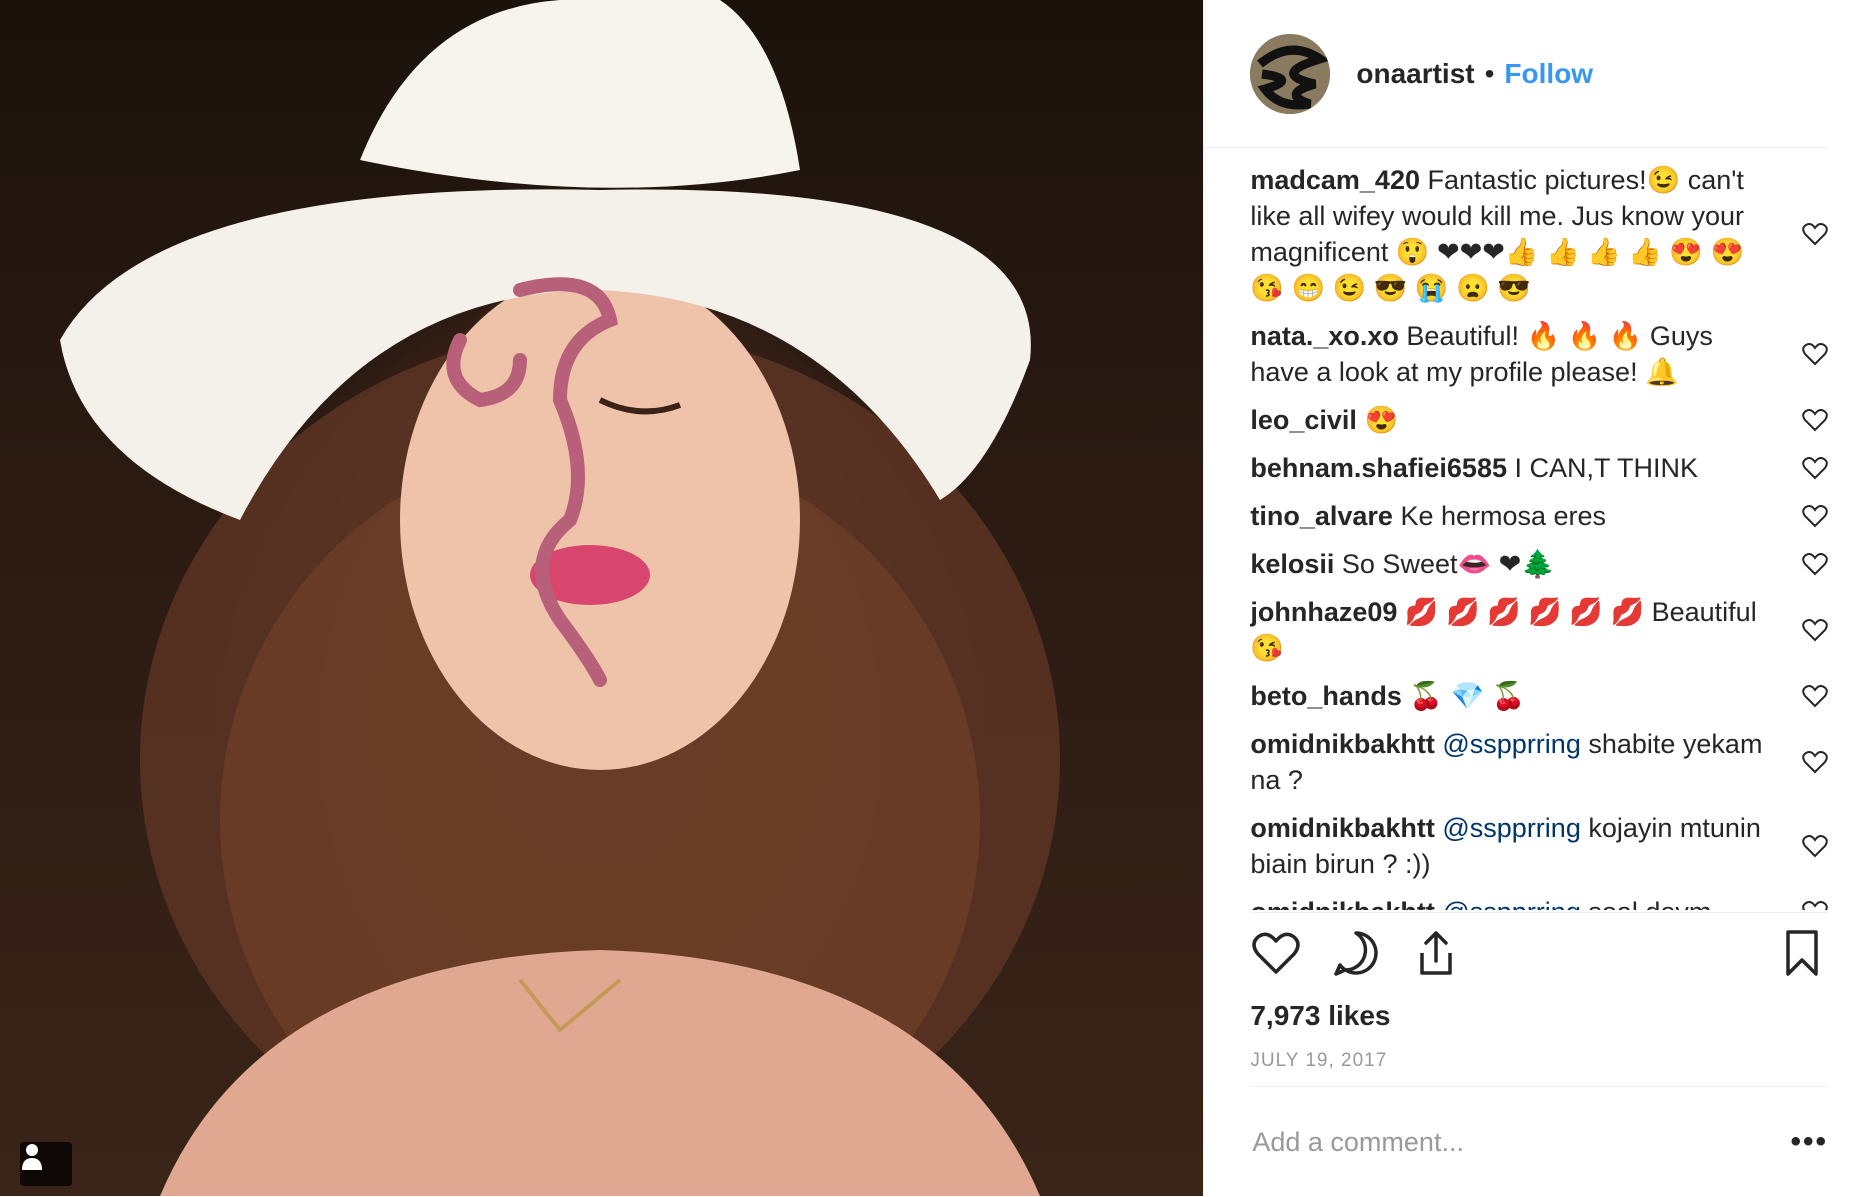 Image resolution: width=1868 pixels, height=1197 pixels. I want to click on comment-item: tino_alvare Ke hermosa eres, so click(1539, 516).